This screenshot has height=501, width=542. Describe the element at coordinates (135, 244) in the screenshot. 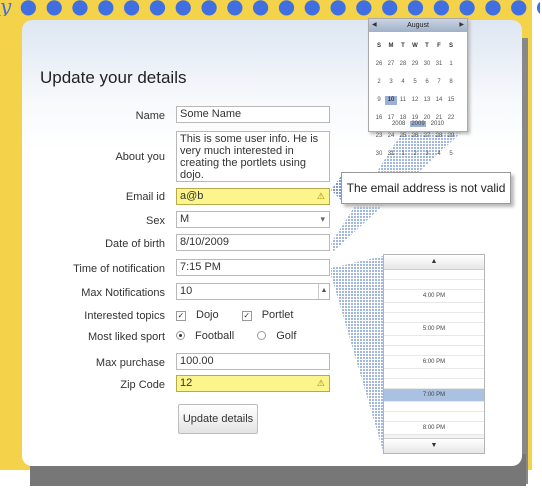

I see `dob-label: Date of birth` at that location.